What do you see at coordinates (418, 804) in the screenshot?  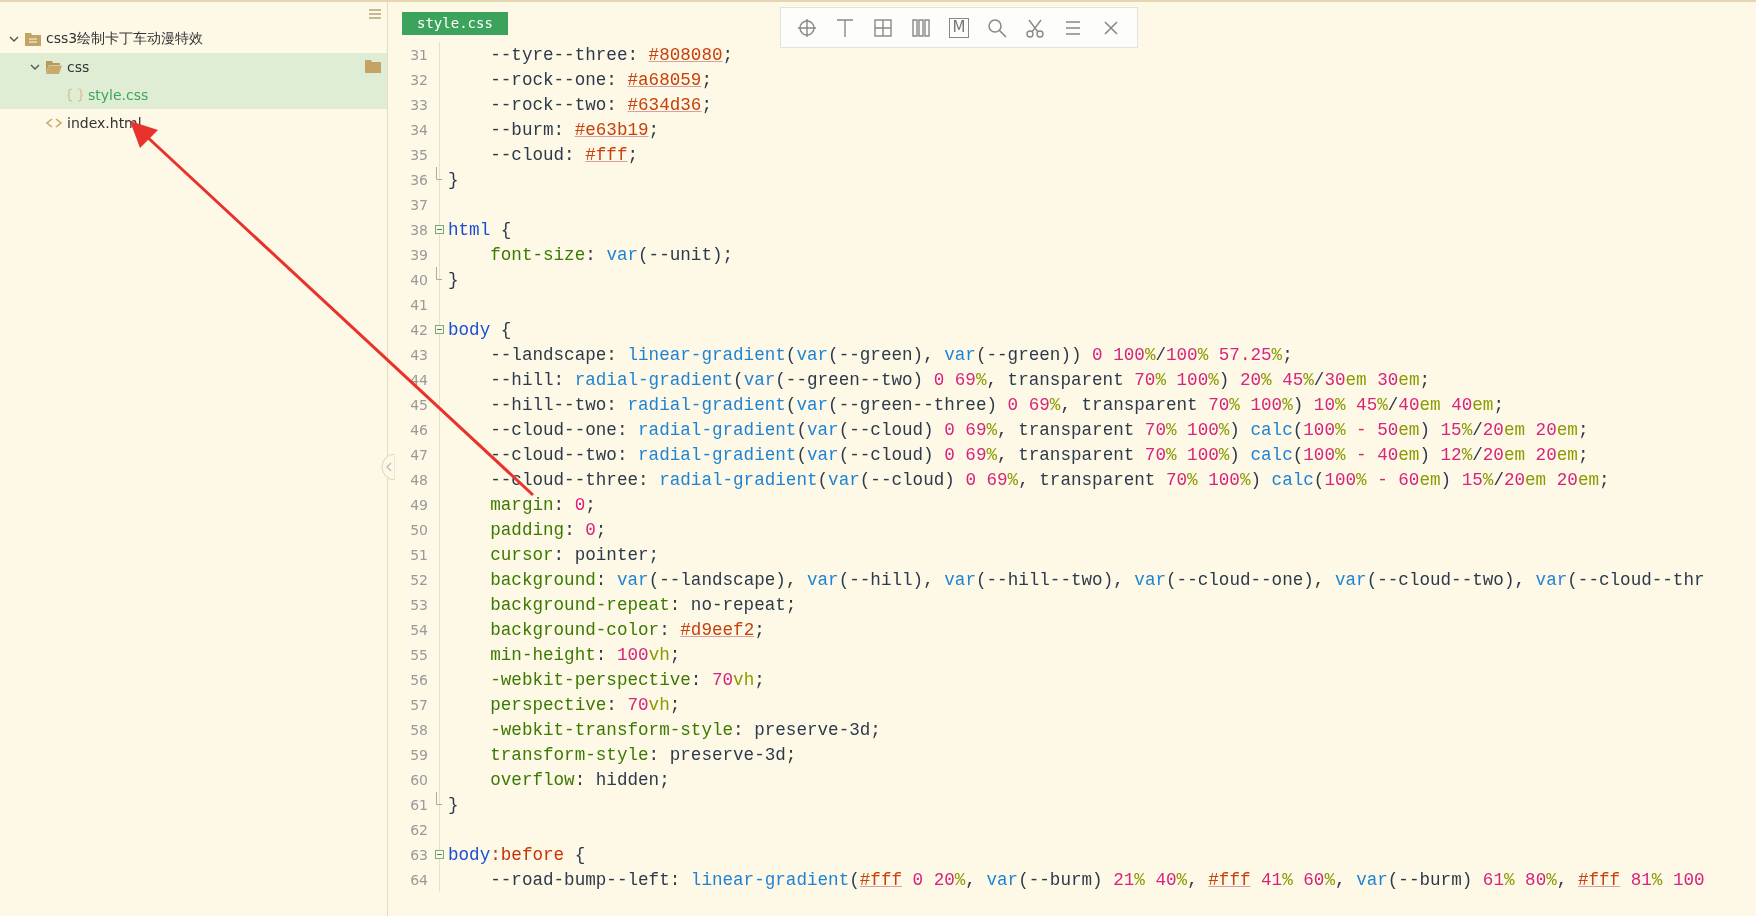 I see `line-number: 61` at bounding box center [418, 804].